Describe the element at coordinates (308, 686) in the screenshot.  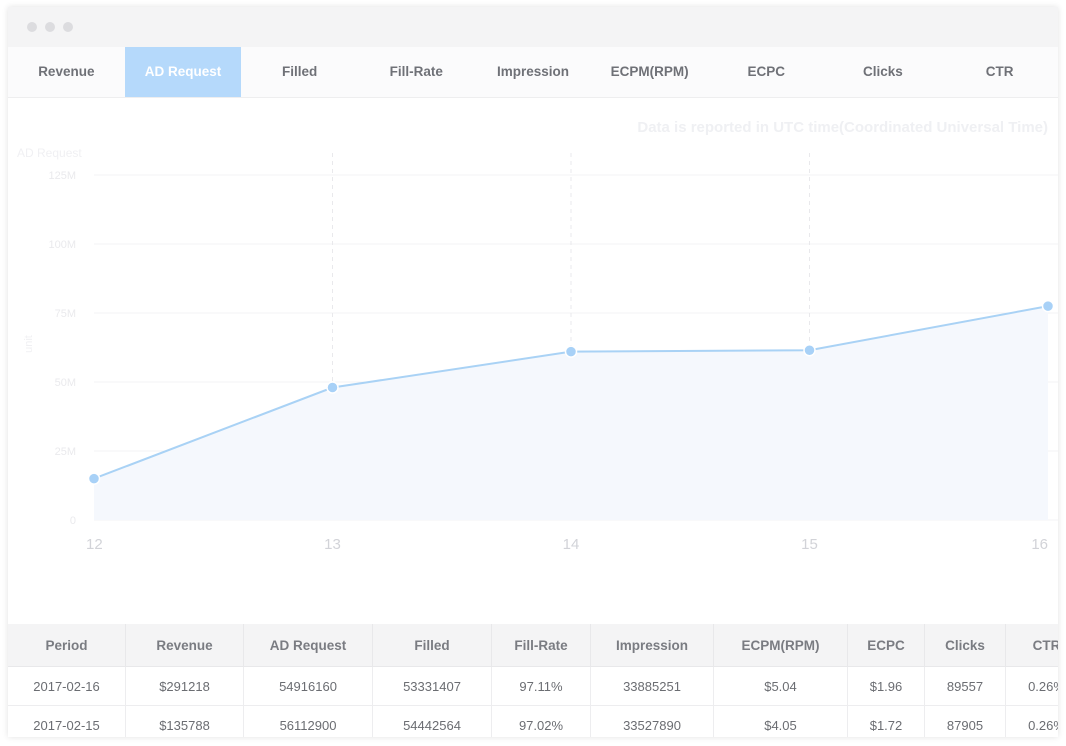
I see `cell-ad-request: 54916160` at that location.